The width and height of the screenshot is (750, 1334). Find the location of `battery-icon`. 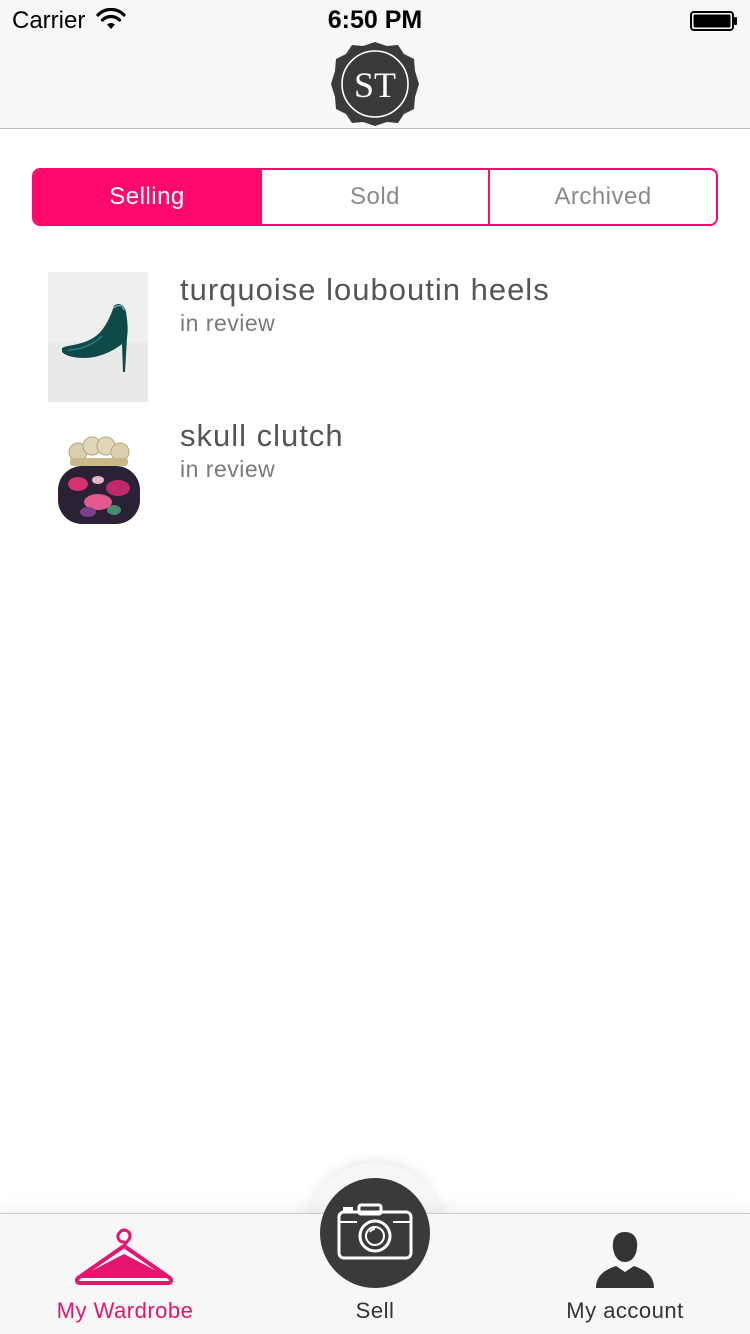

battery-icon is located at coordinates (713, 21).